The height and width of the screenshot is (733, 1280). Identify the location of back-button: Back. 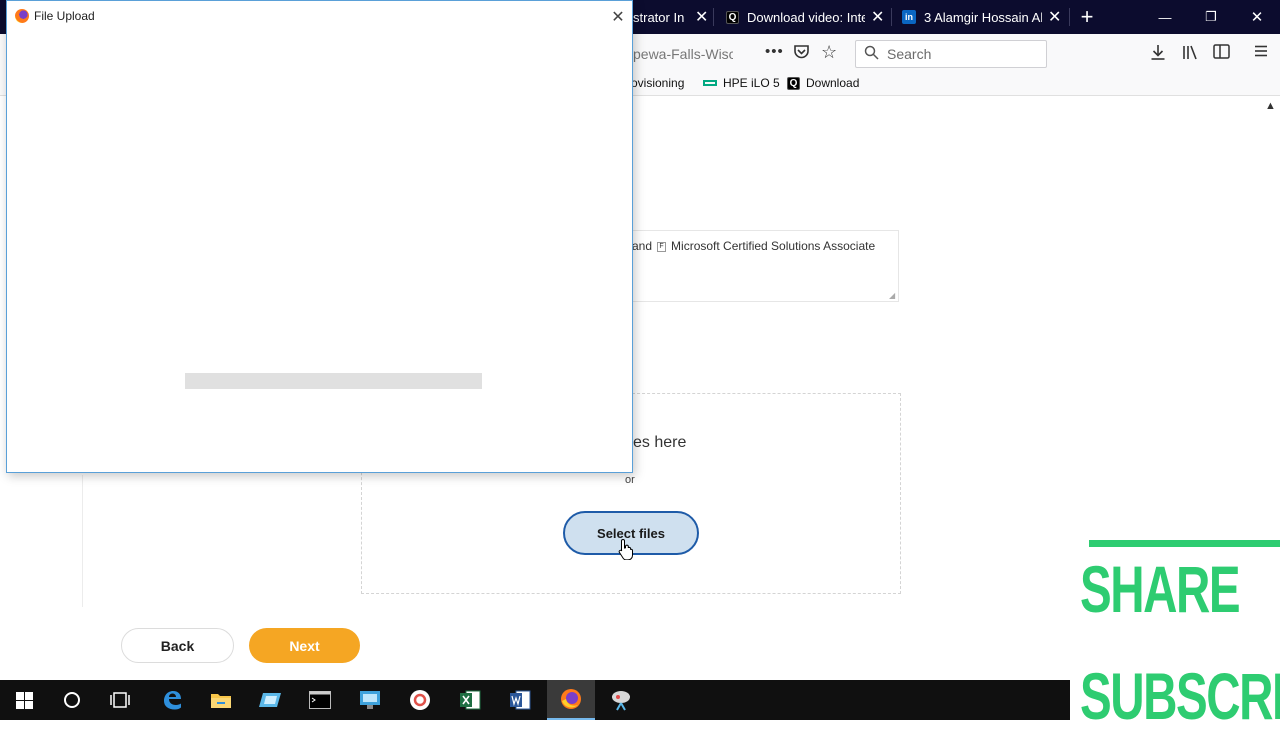
(177, 645).